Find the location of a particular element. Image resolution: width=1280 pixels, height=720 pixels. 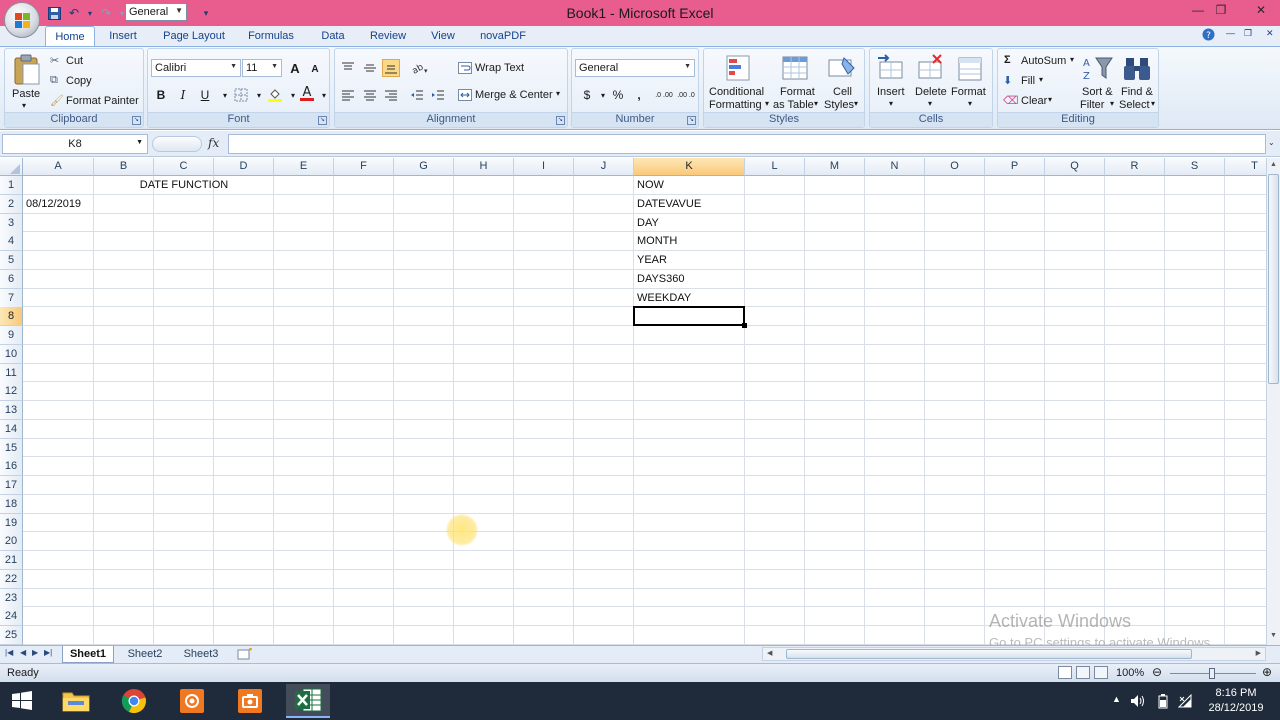

formula-bar-splitter is located at coordinates (177, 144).